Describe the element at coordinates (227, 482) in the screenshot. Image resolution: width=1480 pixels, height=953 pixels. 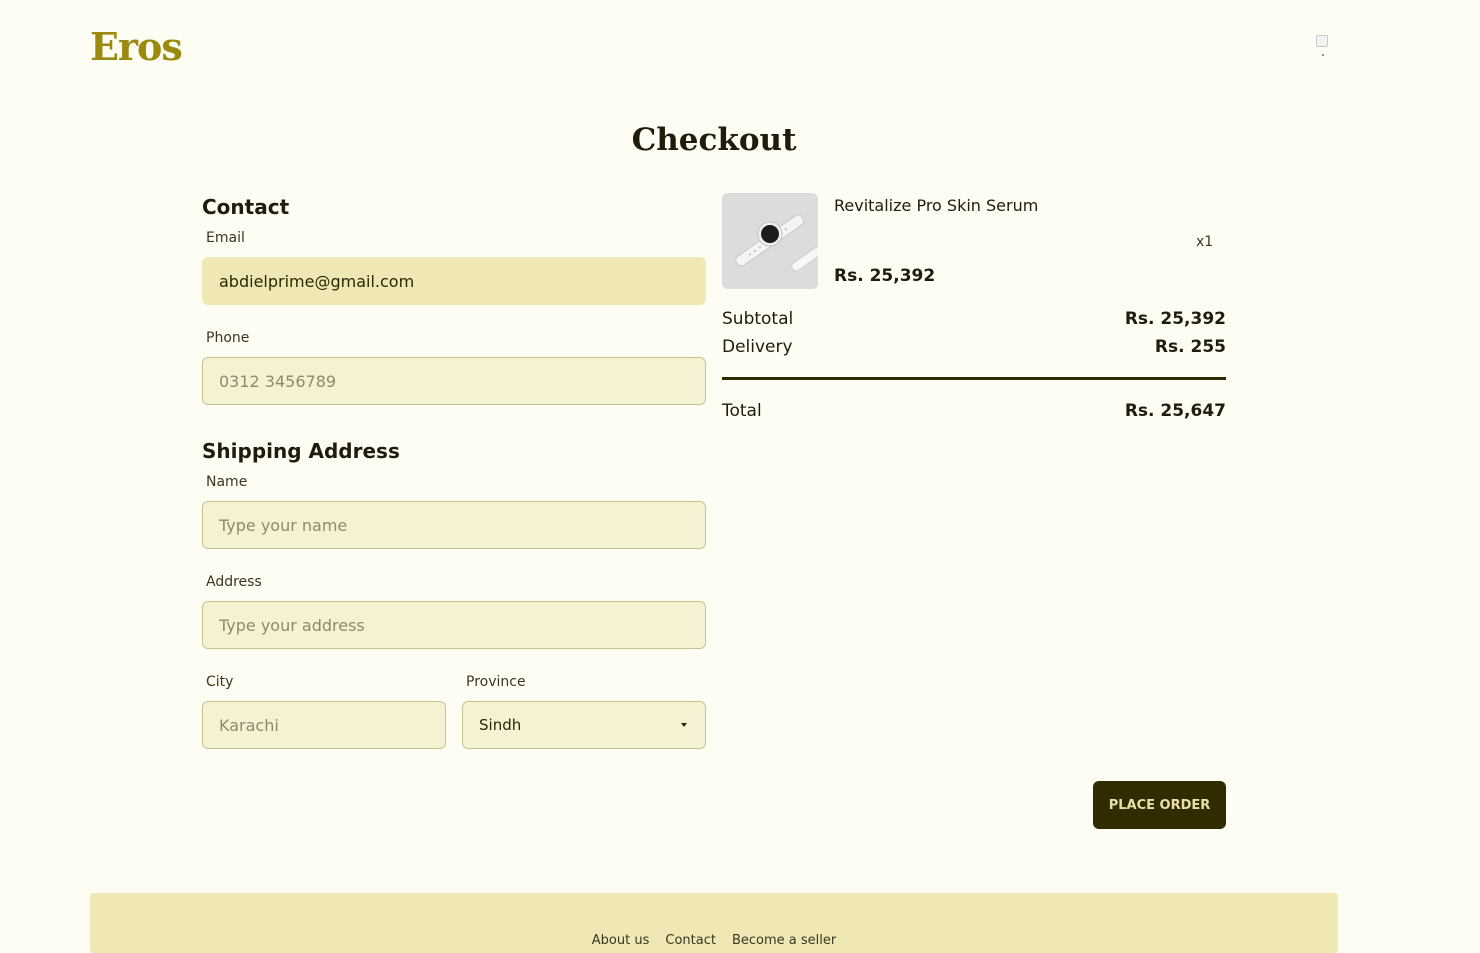
I see `name-label: Name` at that location.